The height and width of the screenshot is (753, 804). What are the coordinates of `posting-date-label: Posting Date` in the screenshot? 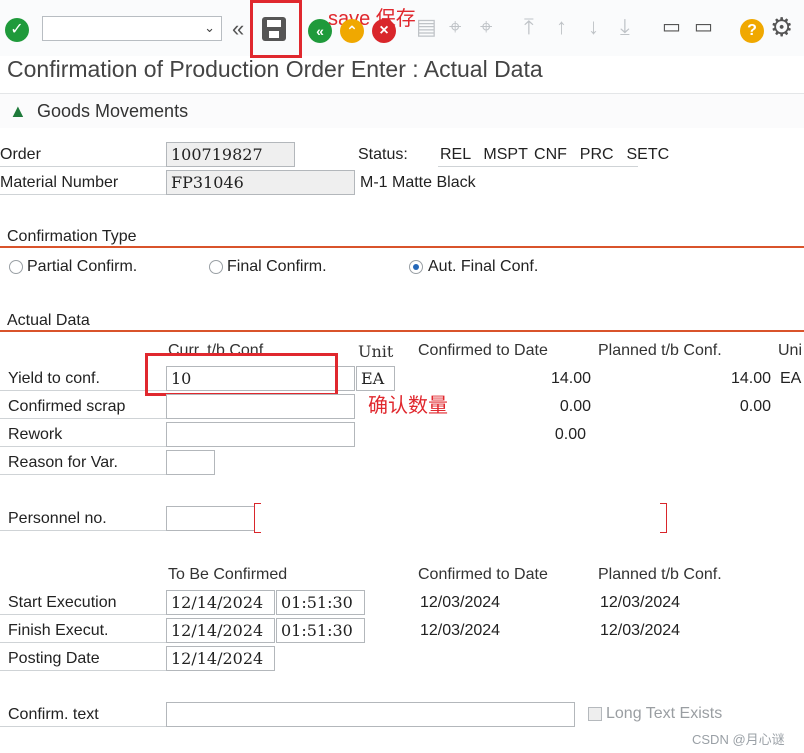 It's located at (54, 658).